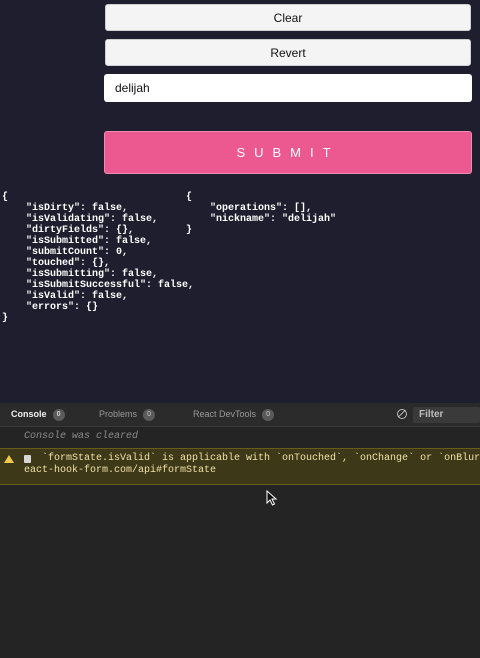 This screenshot has width=480, height=658. Describe the element at coordinates (272, 498) in the screenshot. I see `mouse-cursor-icon` at that location.